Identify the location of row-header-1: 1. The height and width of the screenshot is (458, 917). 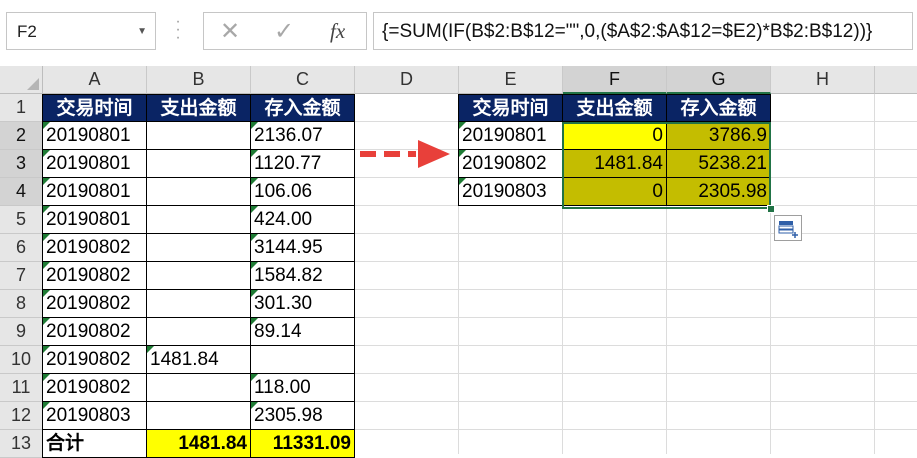
(21, 108).